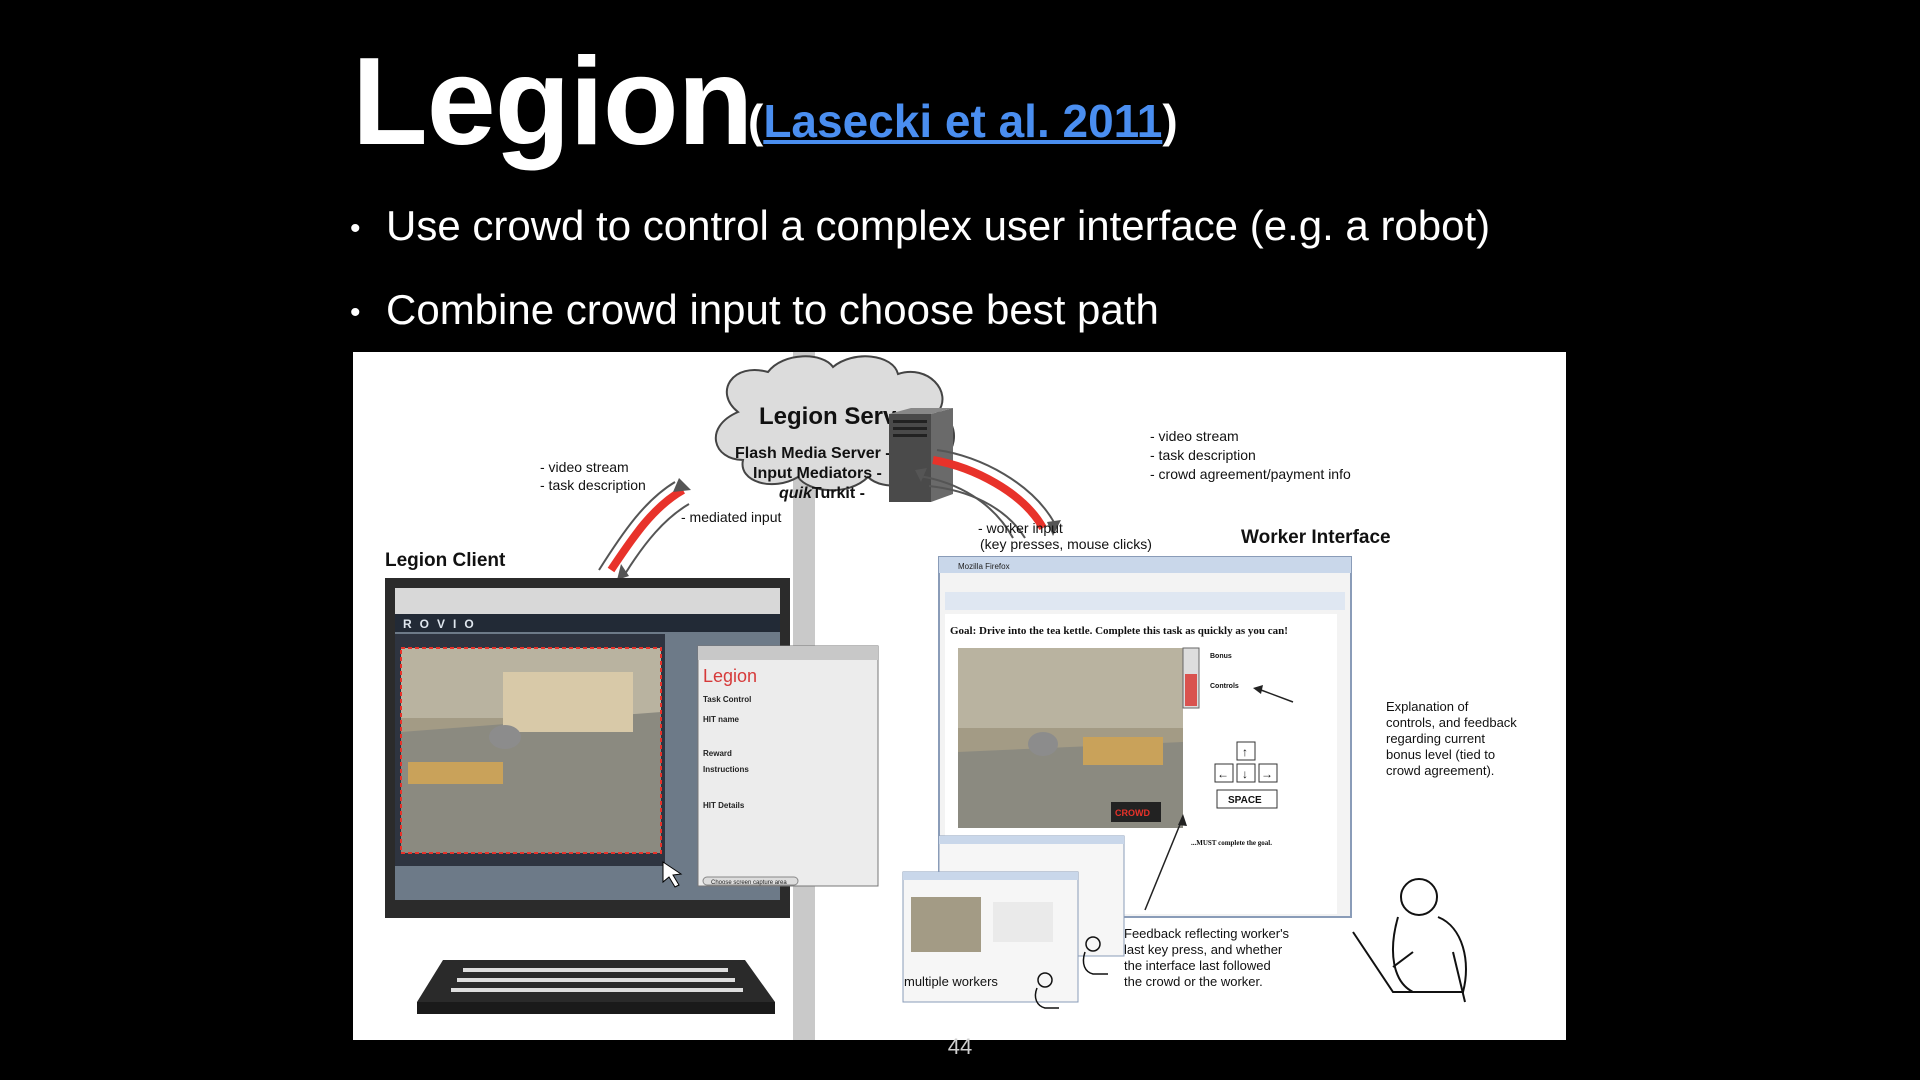 This screenshot has height=1080, width=1920. What do you see at coordinates (1207, 933) in the screenshot?
I see `feedback-line-1: Feedback reflecting worker's` at bounding box center [1207, 933].